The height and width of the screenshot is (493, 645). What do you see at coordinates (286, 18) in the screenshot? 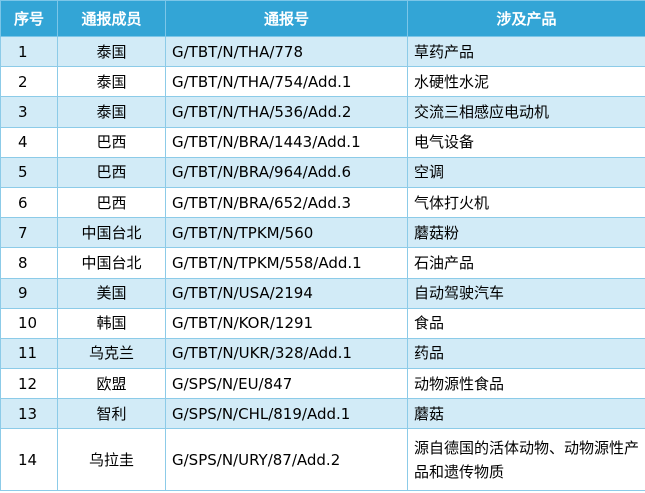
I see `header-code: 通报号` at bounding box center [286, 18].